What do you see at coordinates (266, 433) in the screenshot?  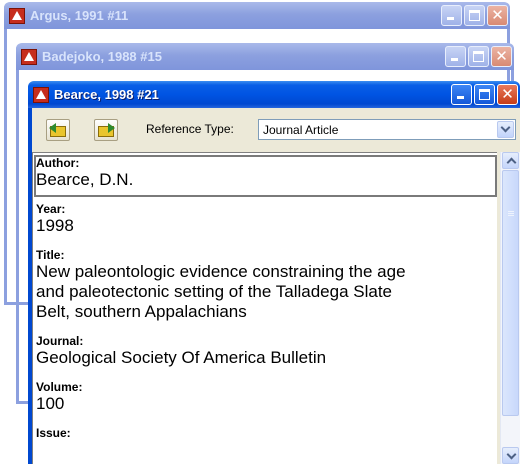 I see `issue-field: Issue:` at bounding box center [266, 433].